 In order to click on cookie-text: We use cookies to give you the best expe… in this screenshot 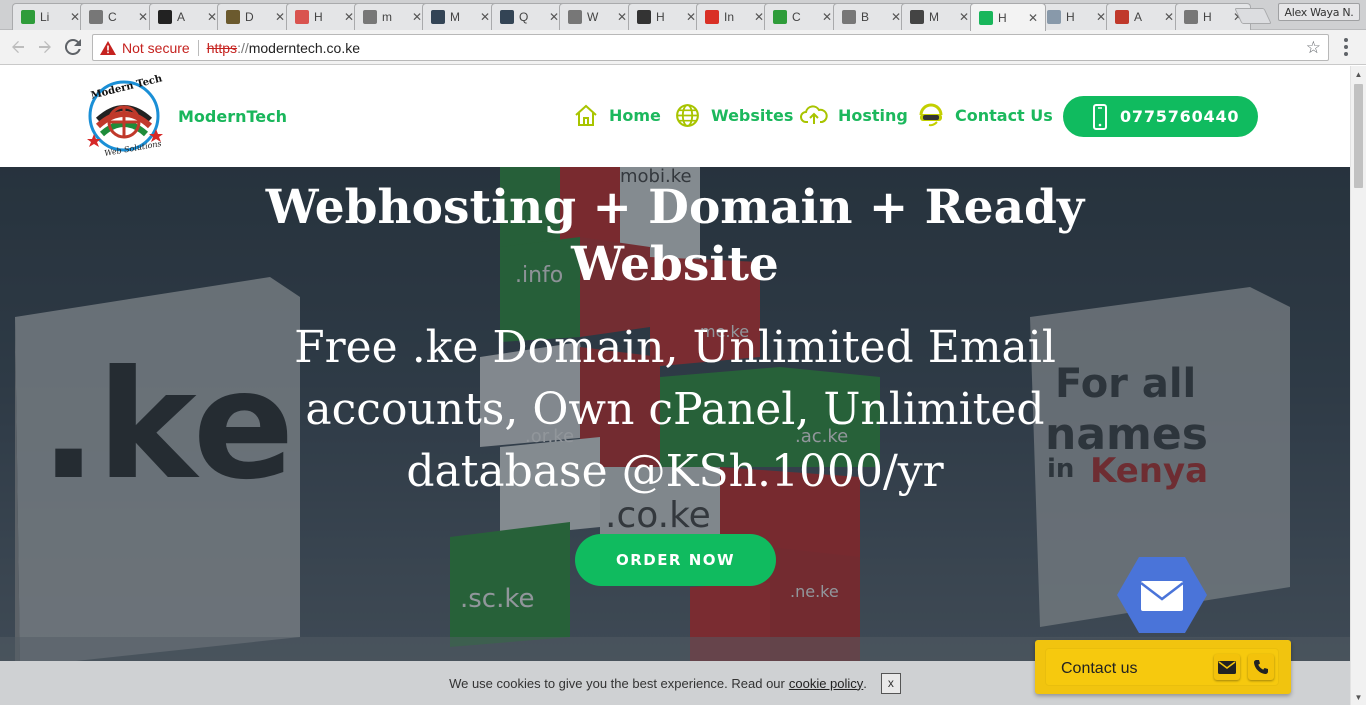, I will do `click(617, 683)`.